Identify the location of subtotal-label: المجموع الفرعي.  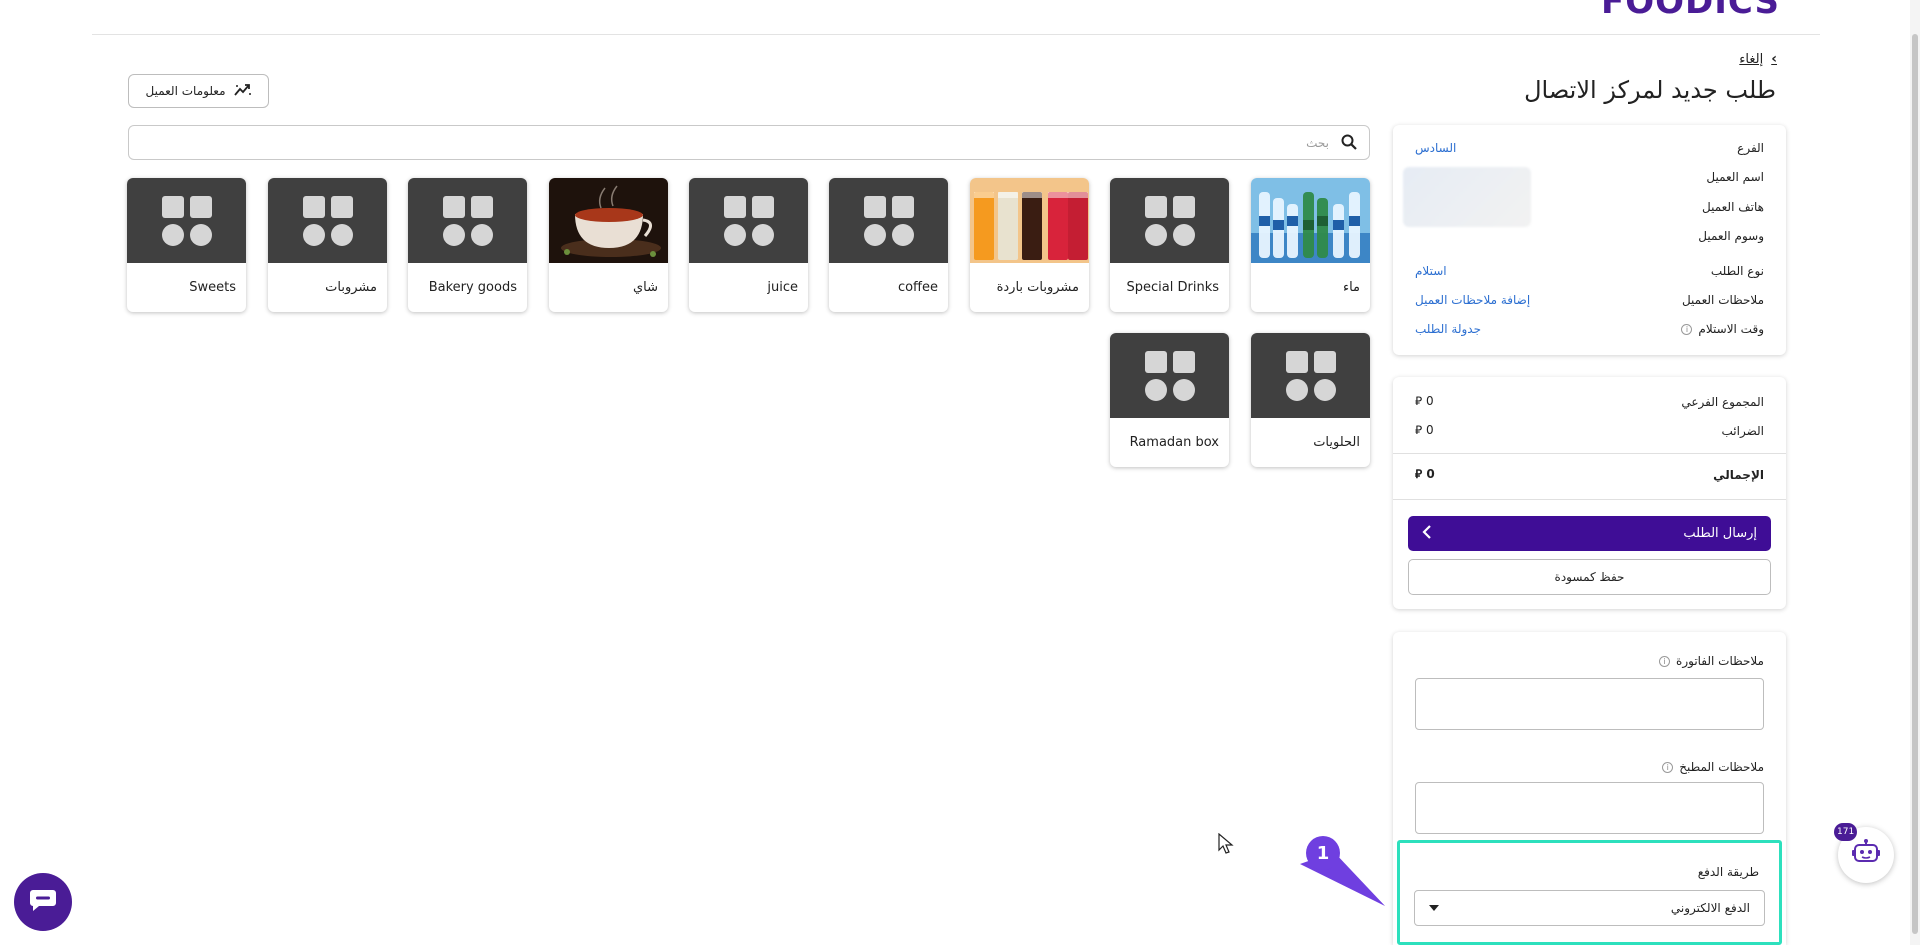
(1722, 401).